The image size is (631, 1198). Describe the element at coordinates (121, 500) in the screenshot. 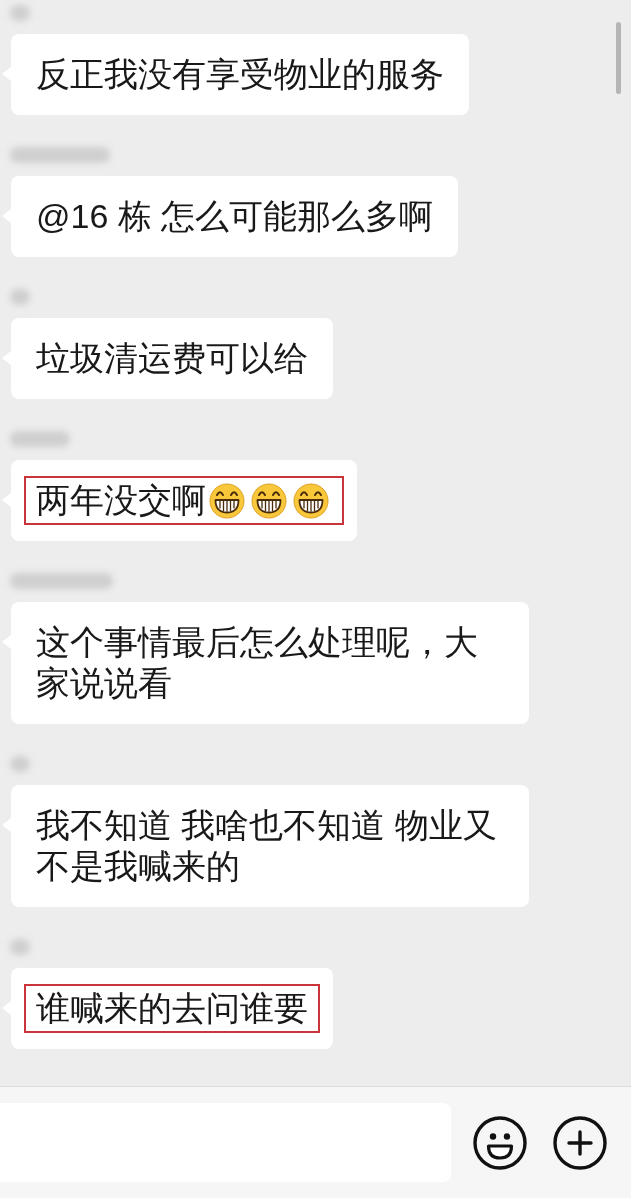

I see `message-text: 两年没交啊` at that location.